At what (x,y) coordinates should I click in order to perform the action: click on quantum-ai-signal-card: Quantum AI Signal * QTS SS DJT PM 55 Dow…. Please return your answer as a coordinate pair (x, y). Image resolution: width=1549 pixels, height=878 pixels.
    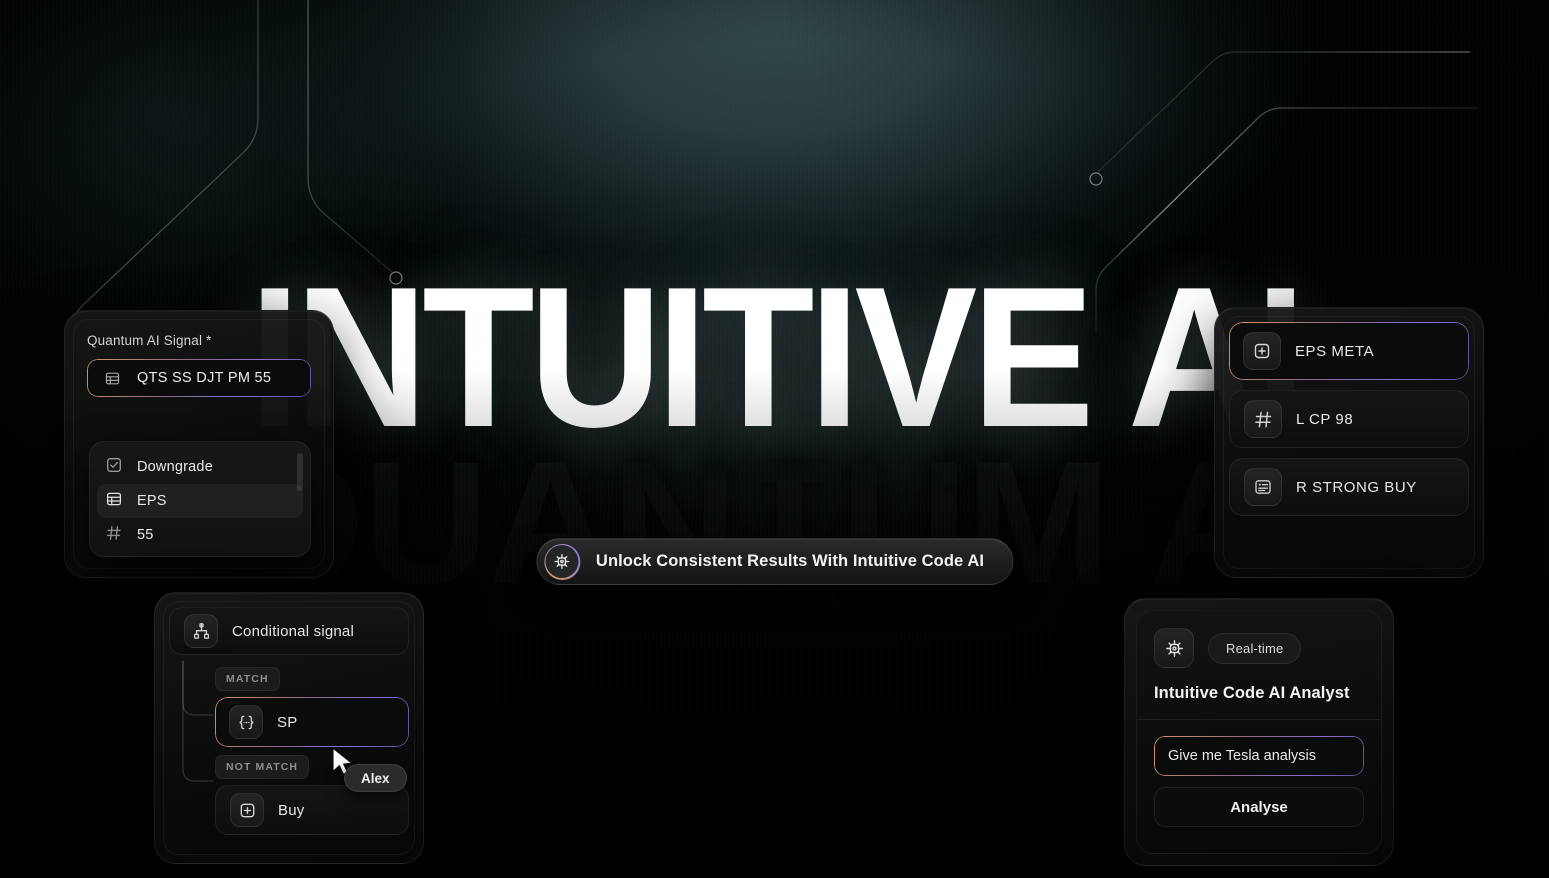
    Looking at the image, I should click on (199, 444).